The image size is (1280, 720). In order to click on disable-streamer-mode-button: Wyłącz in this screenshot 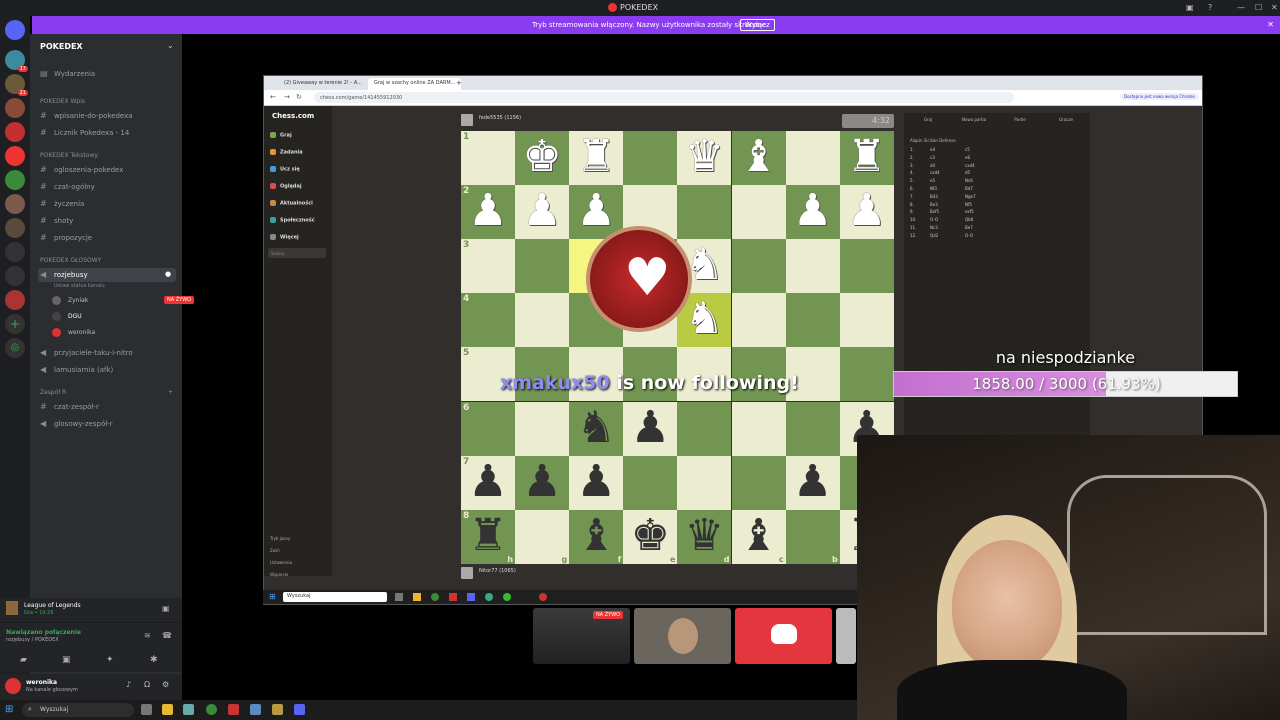, I will do `click(757, 25)`.